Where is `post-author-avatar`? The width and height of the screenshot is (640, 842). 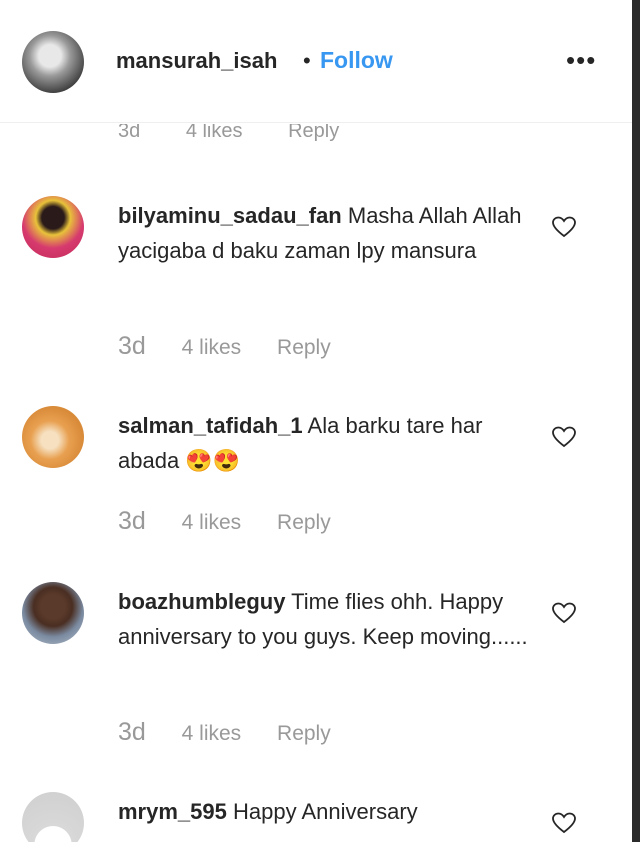
post-author-avatar is located at coordinates (53, 62).